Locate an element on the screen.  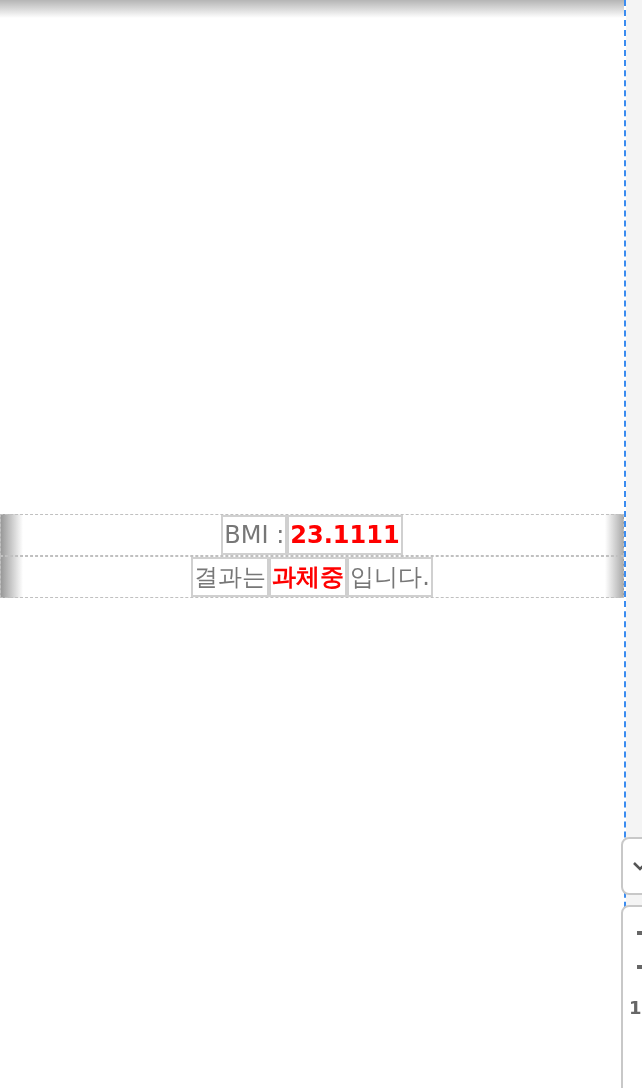
result-value: 23.1111 is located at coordinates (345, 535).